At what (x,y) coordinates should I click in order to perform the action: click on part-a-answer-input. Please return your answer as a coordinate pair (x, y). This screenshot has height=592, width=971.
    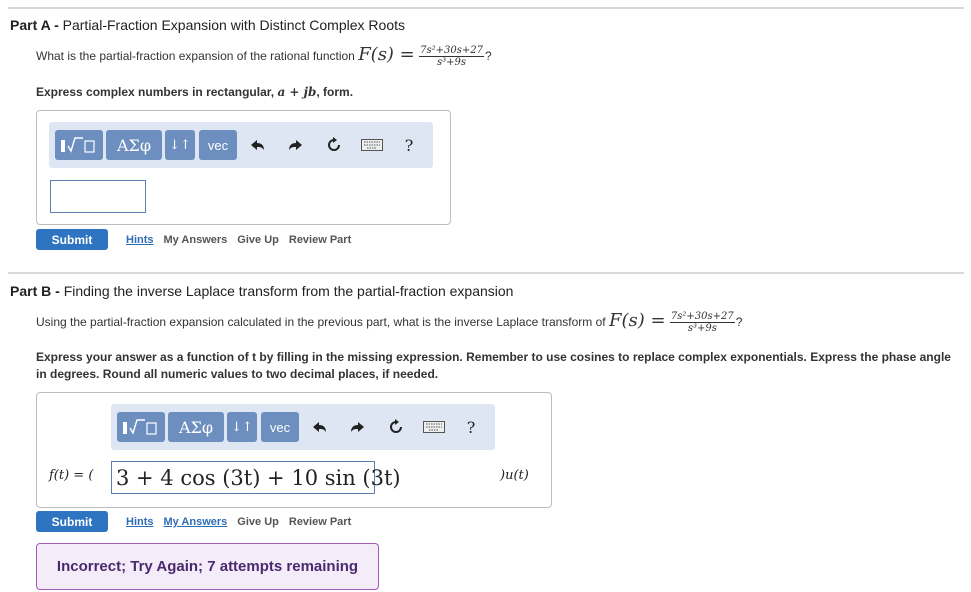
    Looking at the image, I should click on (98, 196).